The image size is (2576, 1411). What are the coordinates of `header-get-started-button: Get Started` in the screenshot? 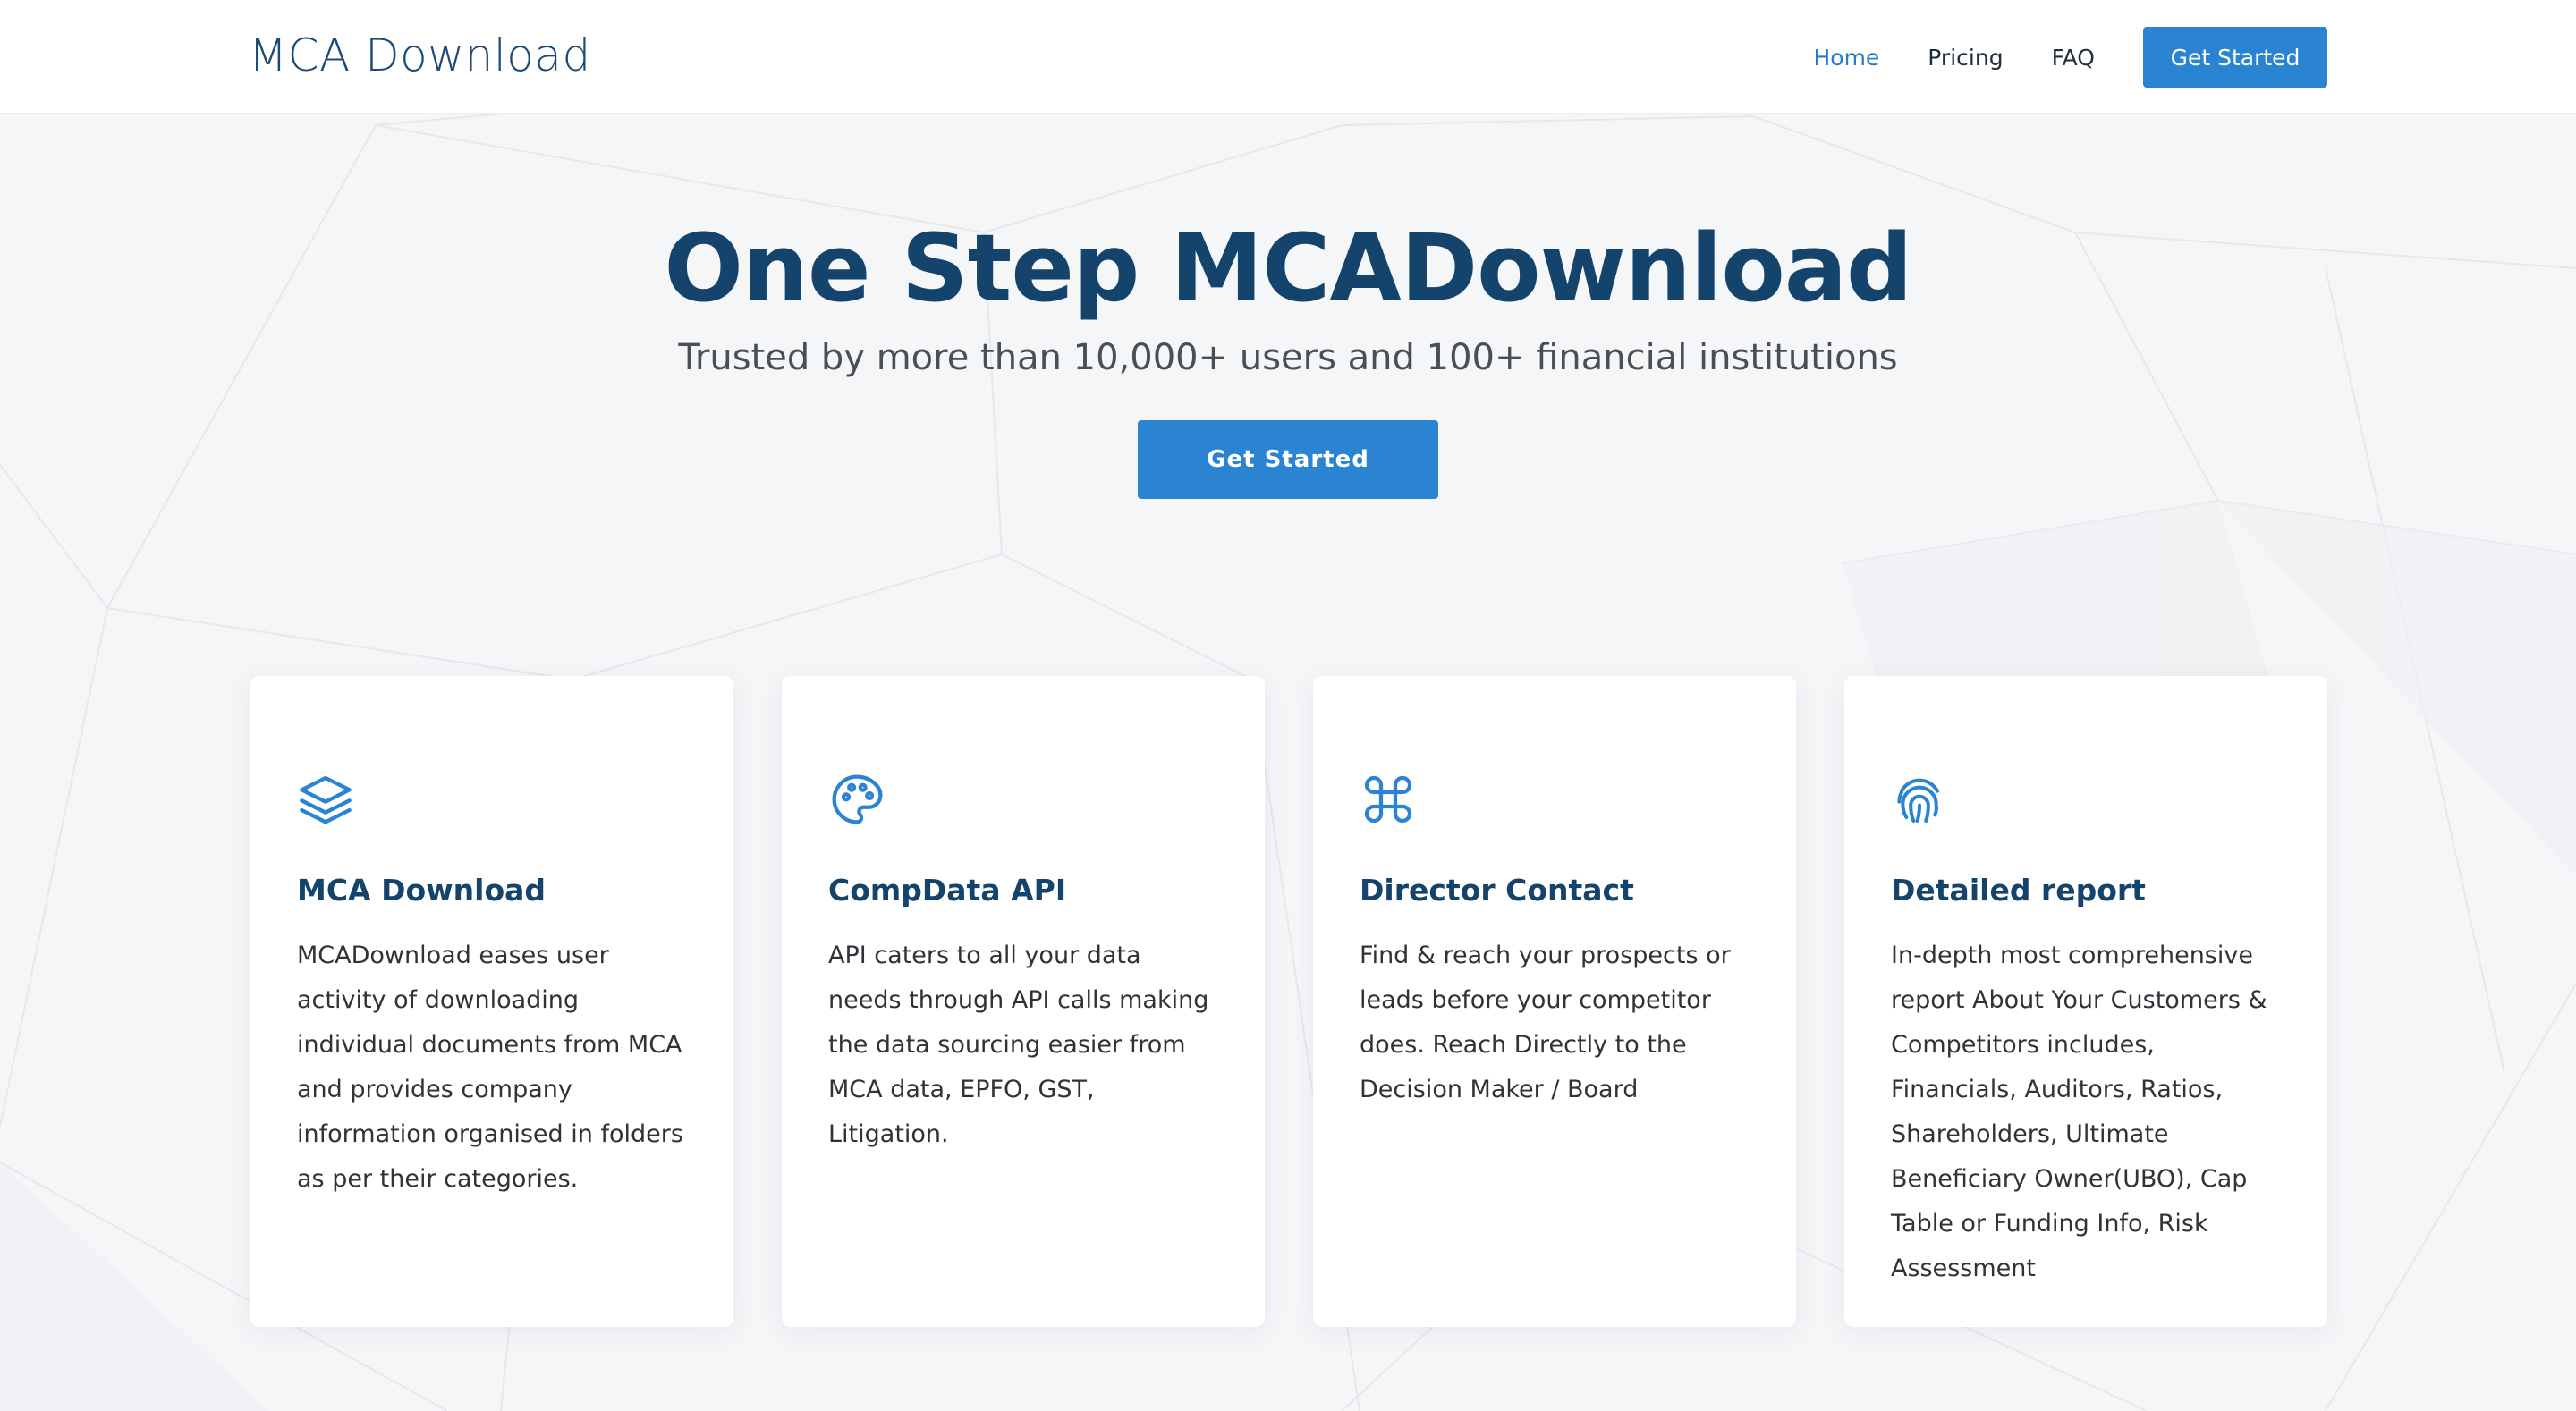 It's located at (2235, 58).